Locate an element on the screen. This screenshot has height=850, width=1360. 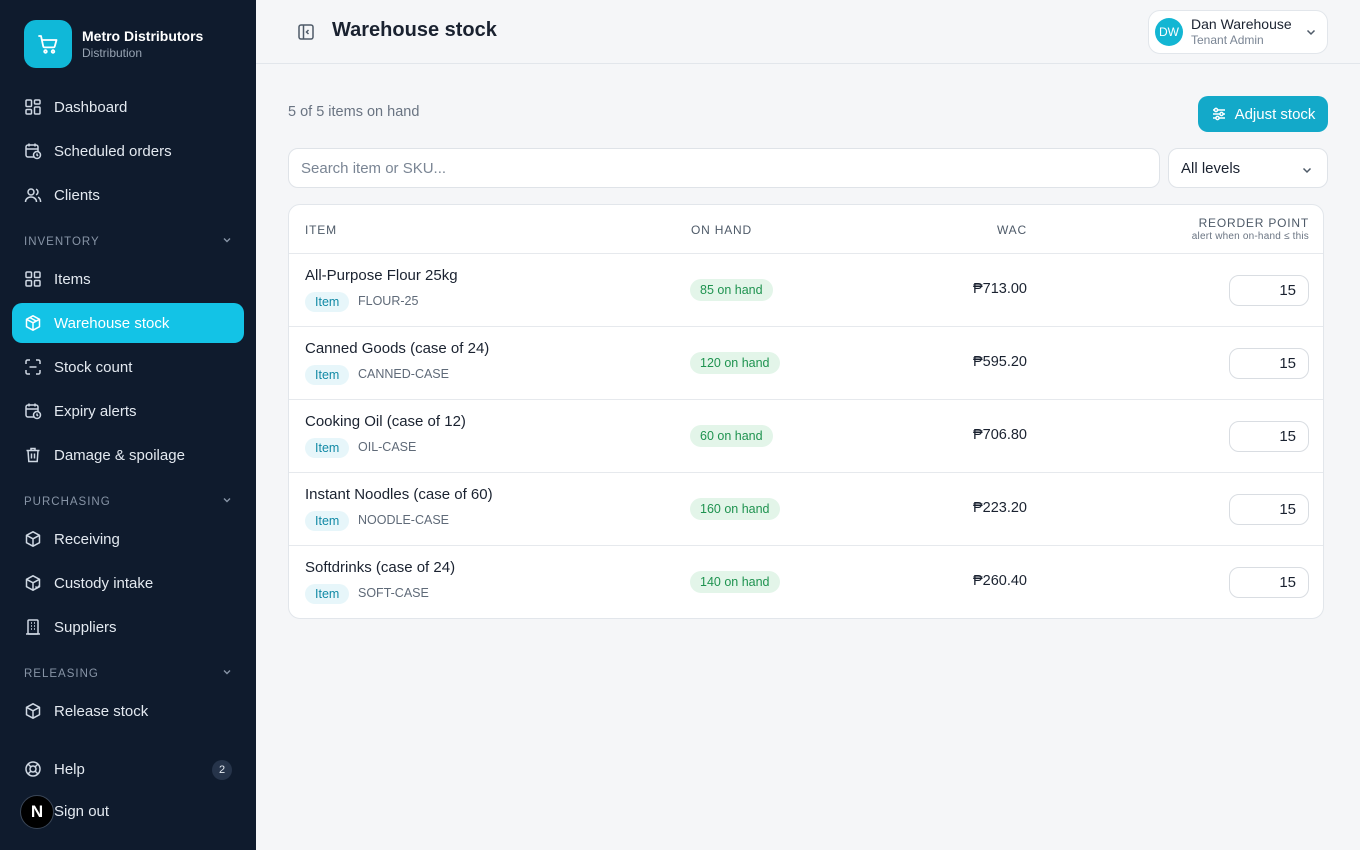
section-inventory: INVENTORY is located at coordinates (128, 241).